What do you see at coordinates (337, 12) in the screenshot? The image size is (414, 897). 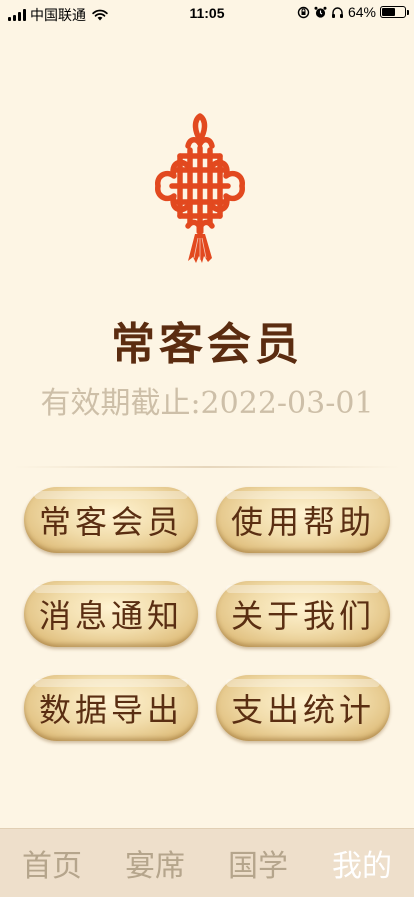 I see `headphones-icon` at bounding box center [337, 12].